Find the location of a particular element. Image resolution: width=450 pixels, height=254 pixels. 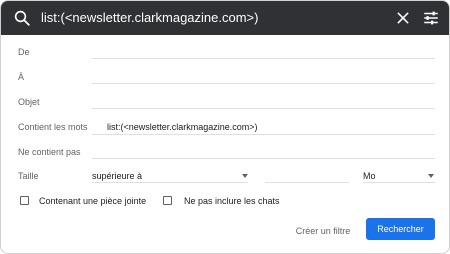

from-label: De is located at coordinates (24, 52).